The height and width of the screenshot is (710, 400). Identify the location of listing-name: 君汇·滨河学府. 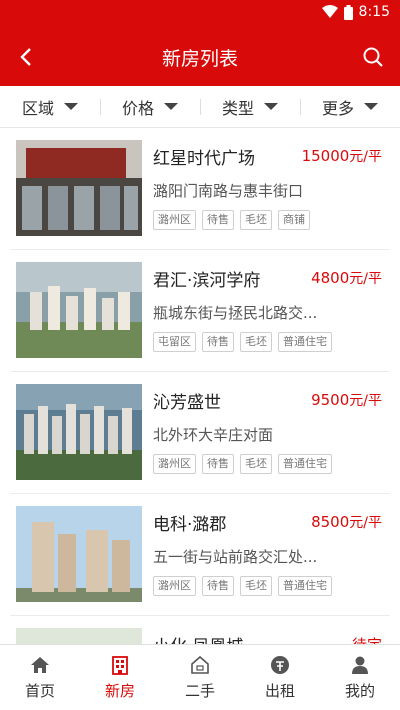
(207, 281).